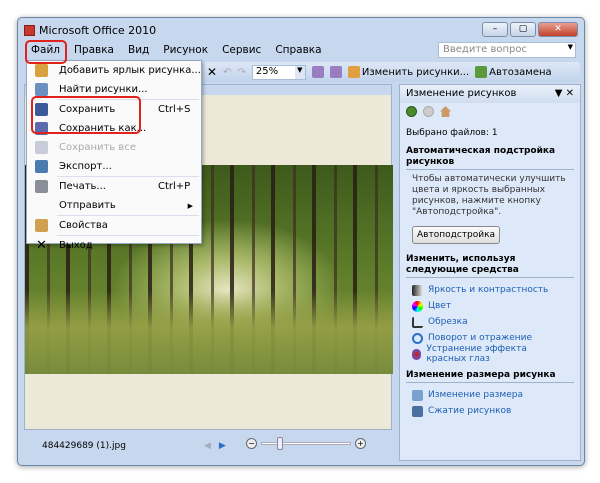 The image size is (600, 483). What do you see at coordinates (461, 93) in the screenshot?
I see `pane-title: Изменение рисунков` at bounding box center [461, 93].